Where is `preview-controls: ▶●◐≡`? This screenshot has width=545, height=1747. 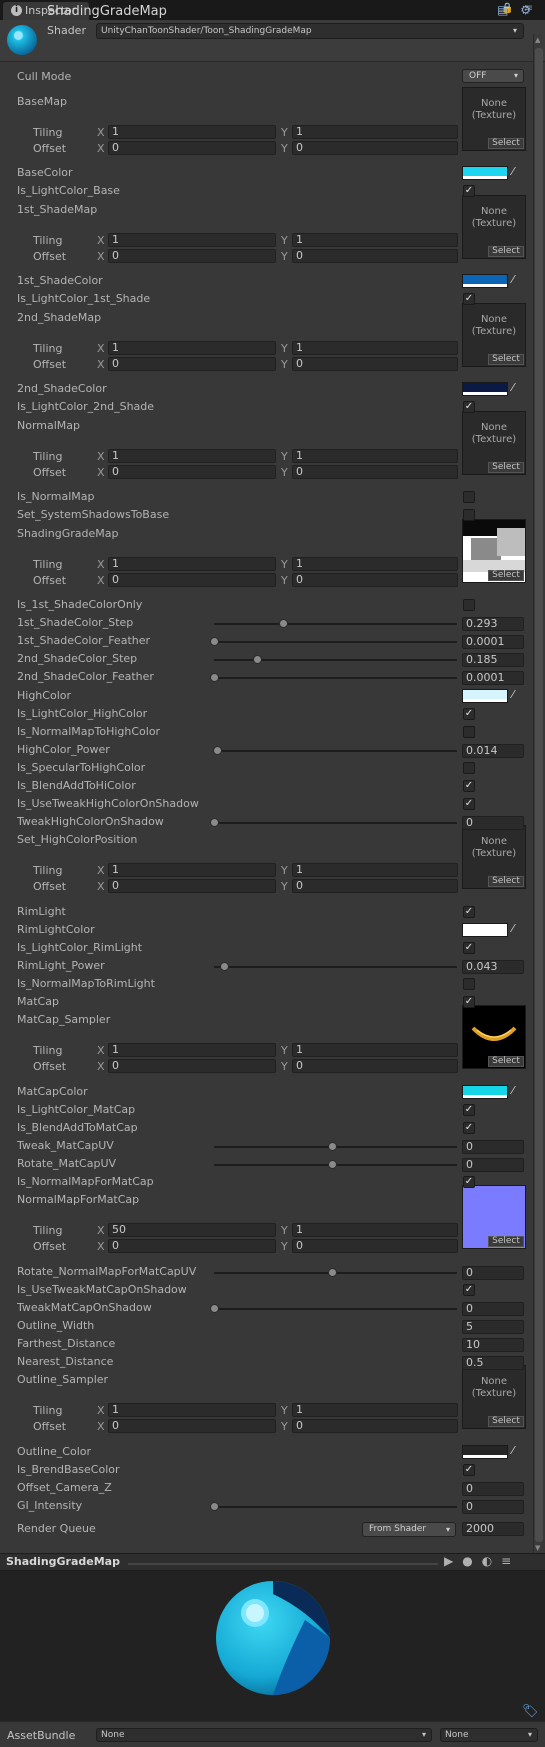
preview-controls: ▶●◐≡ is located at coordinates (482, 1561).